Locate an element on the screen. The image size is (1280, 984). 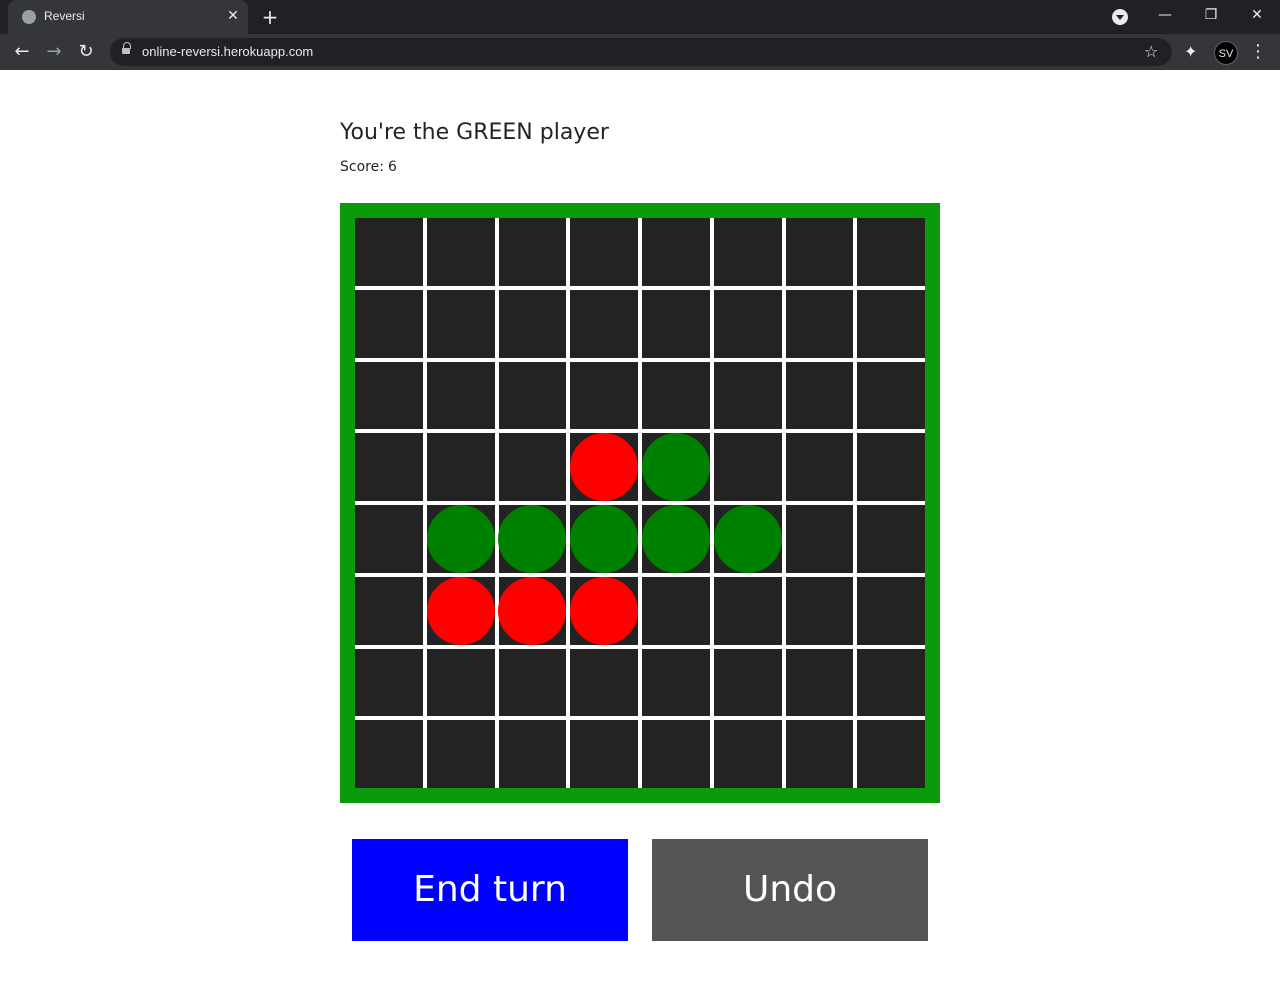
reload-icon: ↻ is located at coordinates (86, 52).